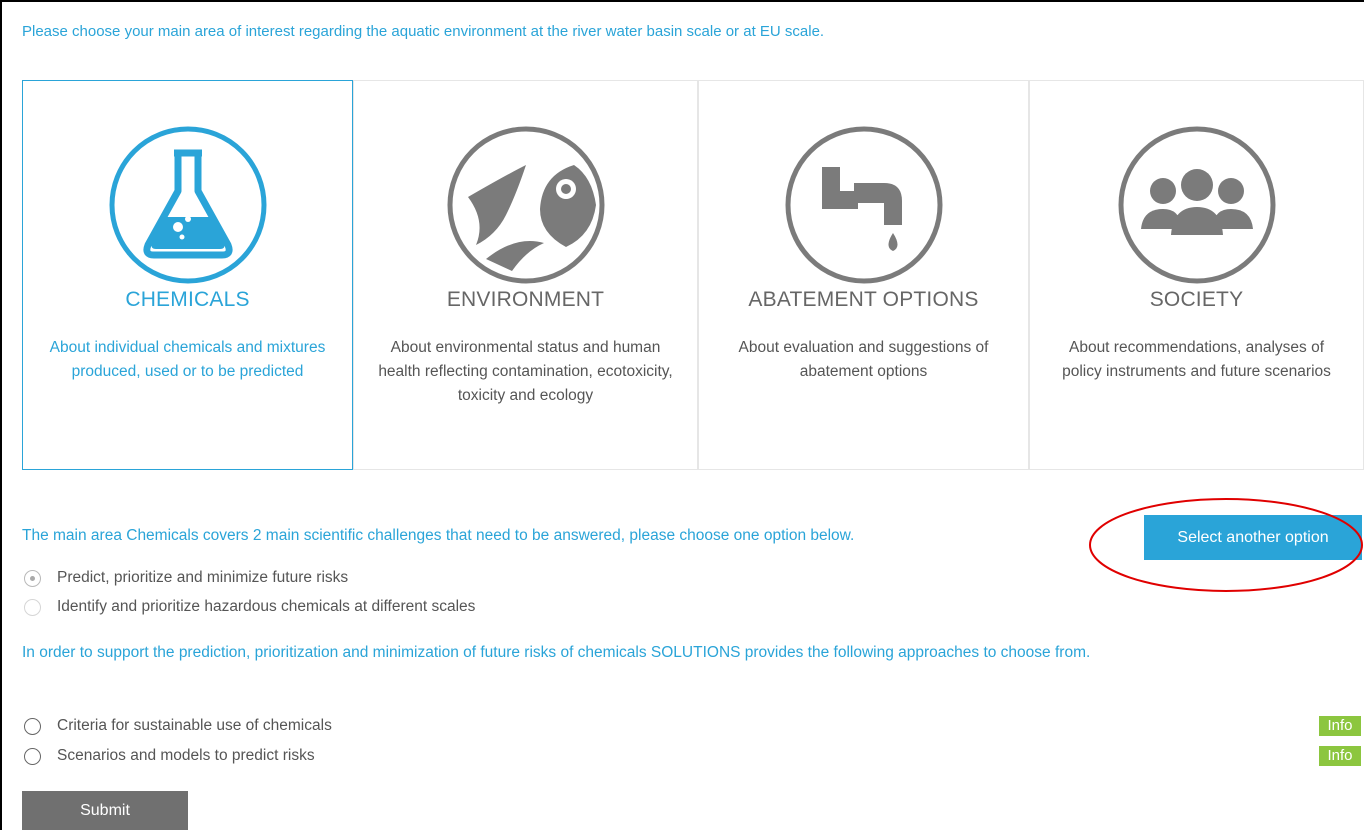 Image resolution: width=1364 pixels, height=830 pixels. I want to click on faucet-drop-icon, so click(863, 205).